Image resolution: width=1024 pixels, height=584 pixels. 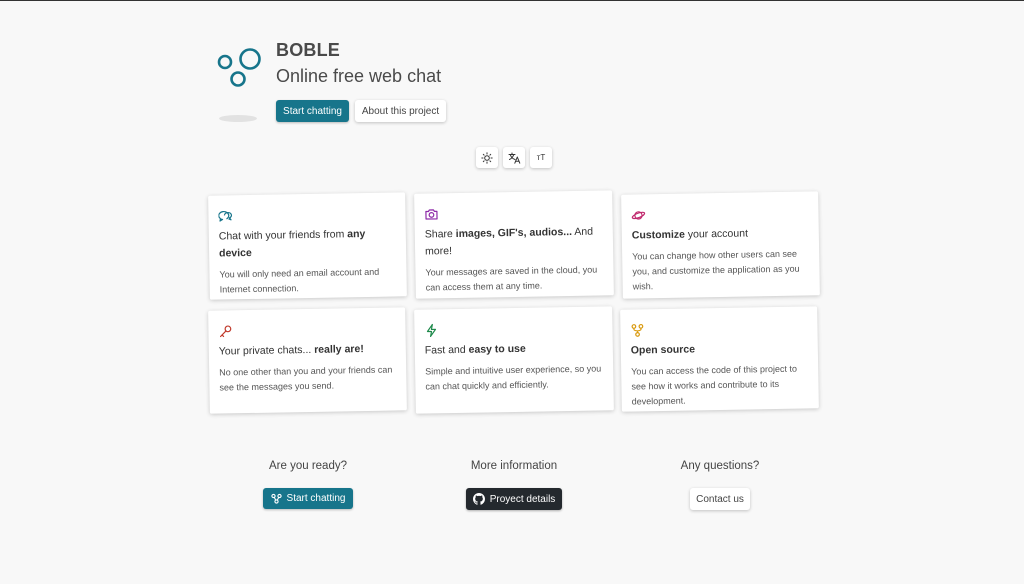 I want to click on questions-heading: Any questions?, so click(x=720, y=466).